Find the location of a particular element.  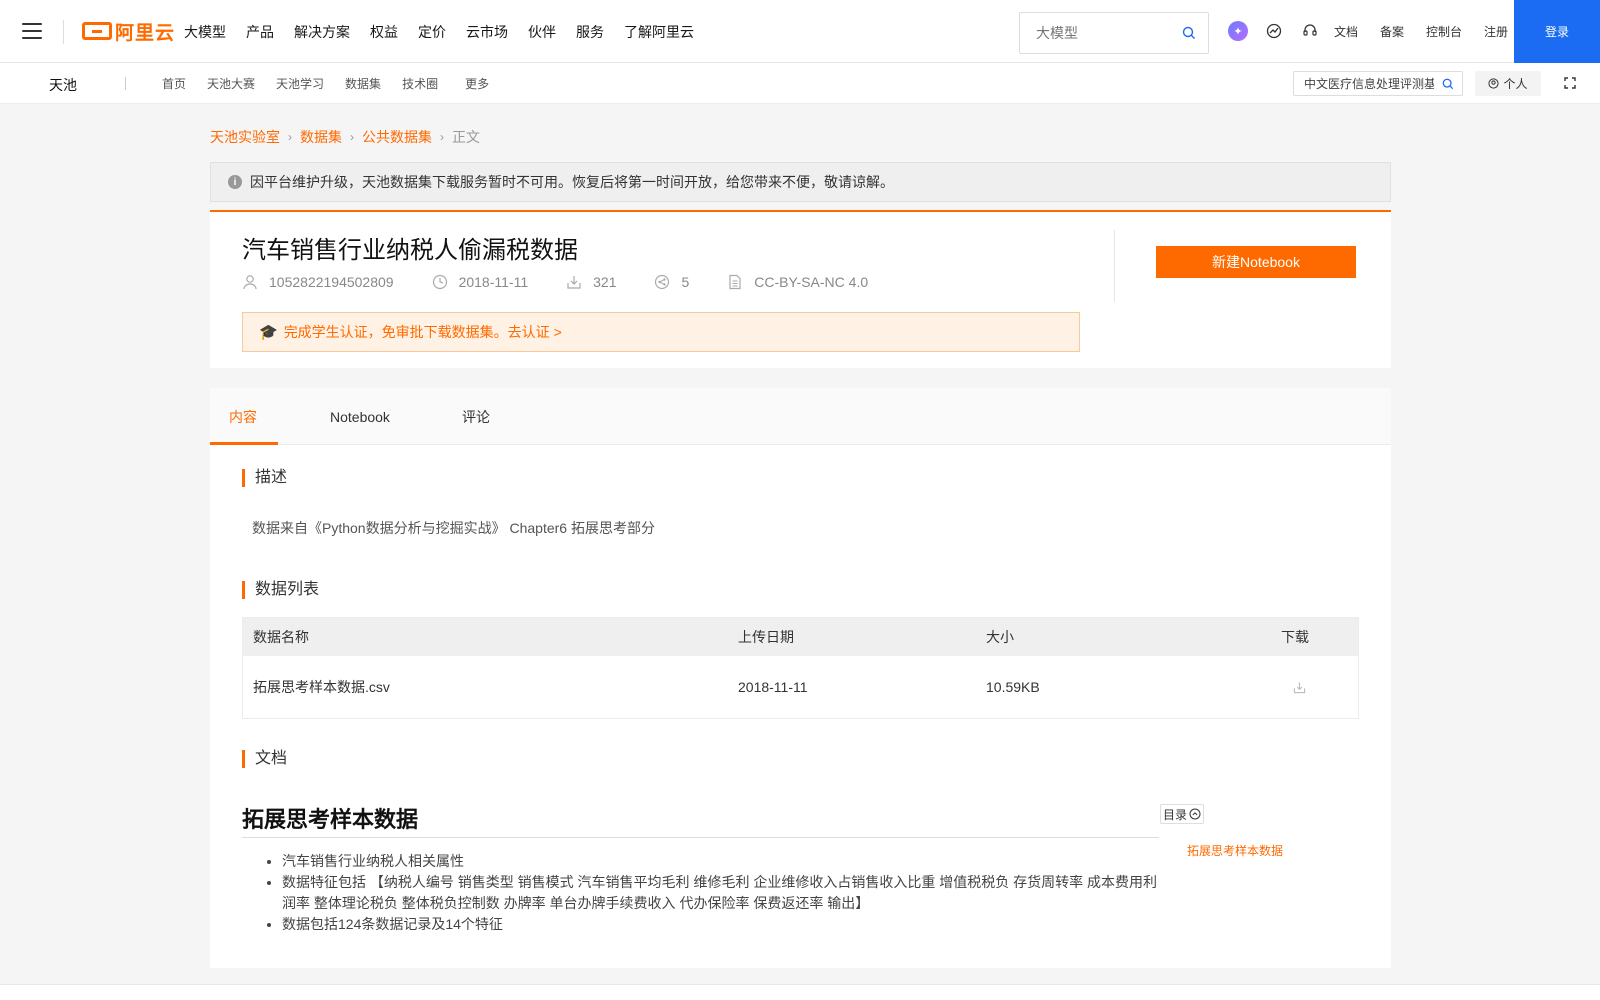

col-header-download: 下载 is located at coordinates (1295, 637).